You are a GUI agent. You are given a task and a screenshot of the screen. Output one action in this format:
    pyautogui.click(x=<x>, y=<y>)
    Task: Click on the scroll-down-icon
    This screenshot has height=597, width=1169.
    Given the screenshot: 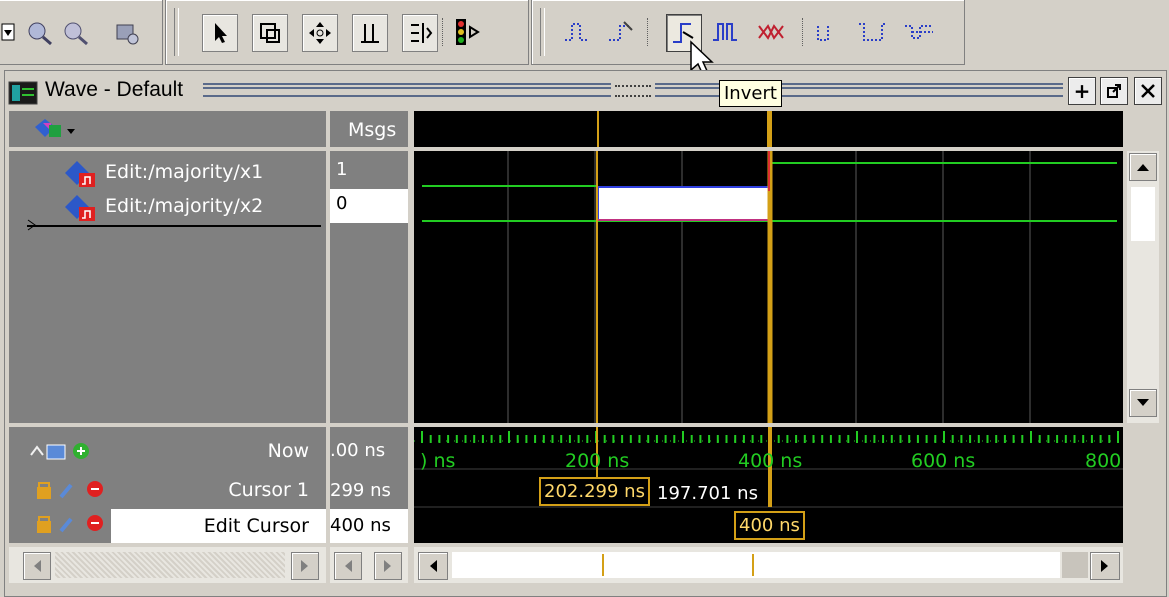 What is the action you would take?
    pyautogui.click(x=1143, y=402)
    